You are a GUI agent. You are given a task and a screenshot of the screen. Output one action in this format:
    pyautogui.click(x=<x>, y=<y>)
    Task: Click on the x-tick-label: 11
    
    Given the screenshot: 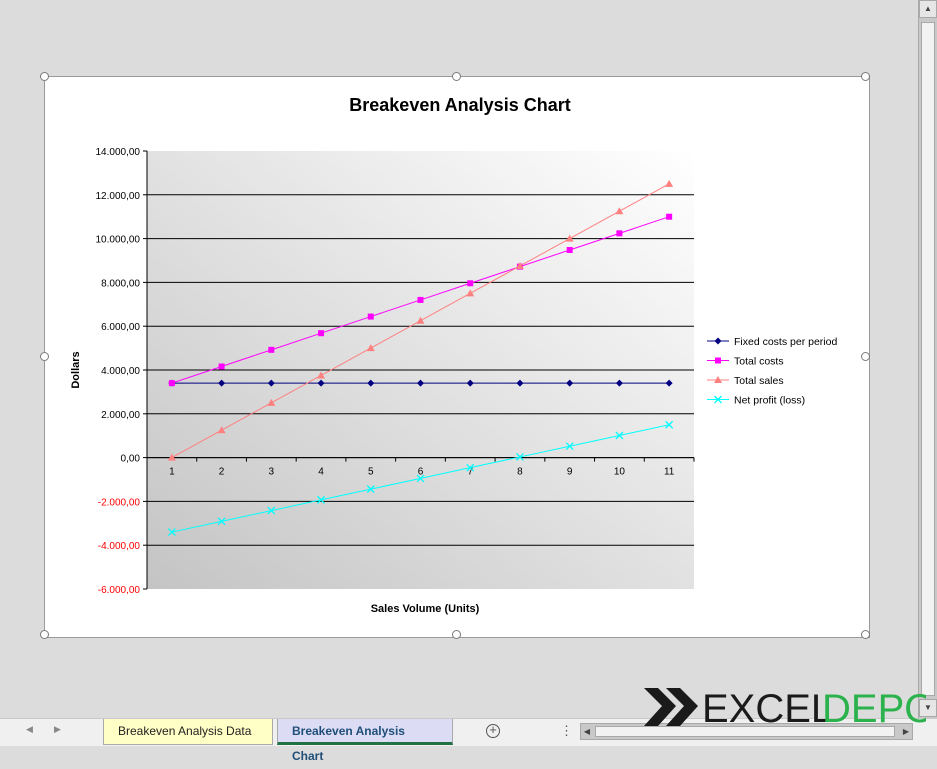 What is the action you would take?
    pyautogui.click(x=669, y=472)
    